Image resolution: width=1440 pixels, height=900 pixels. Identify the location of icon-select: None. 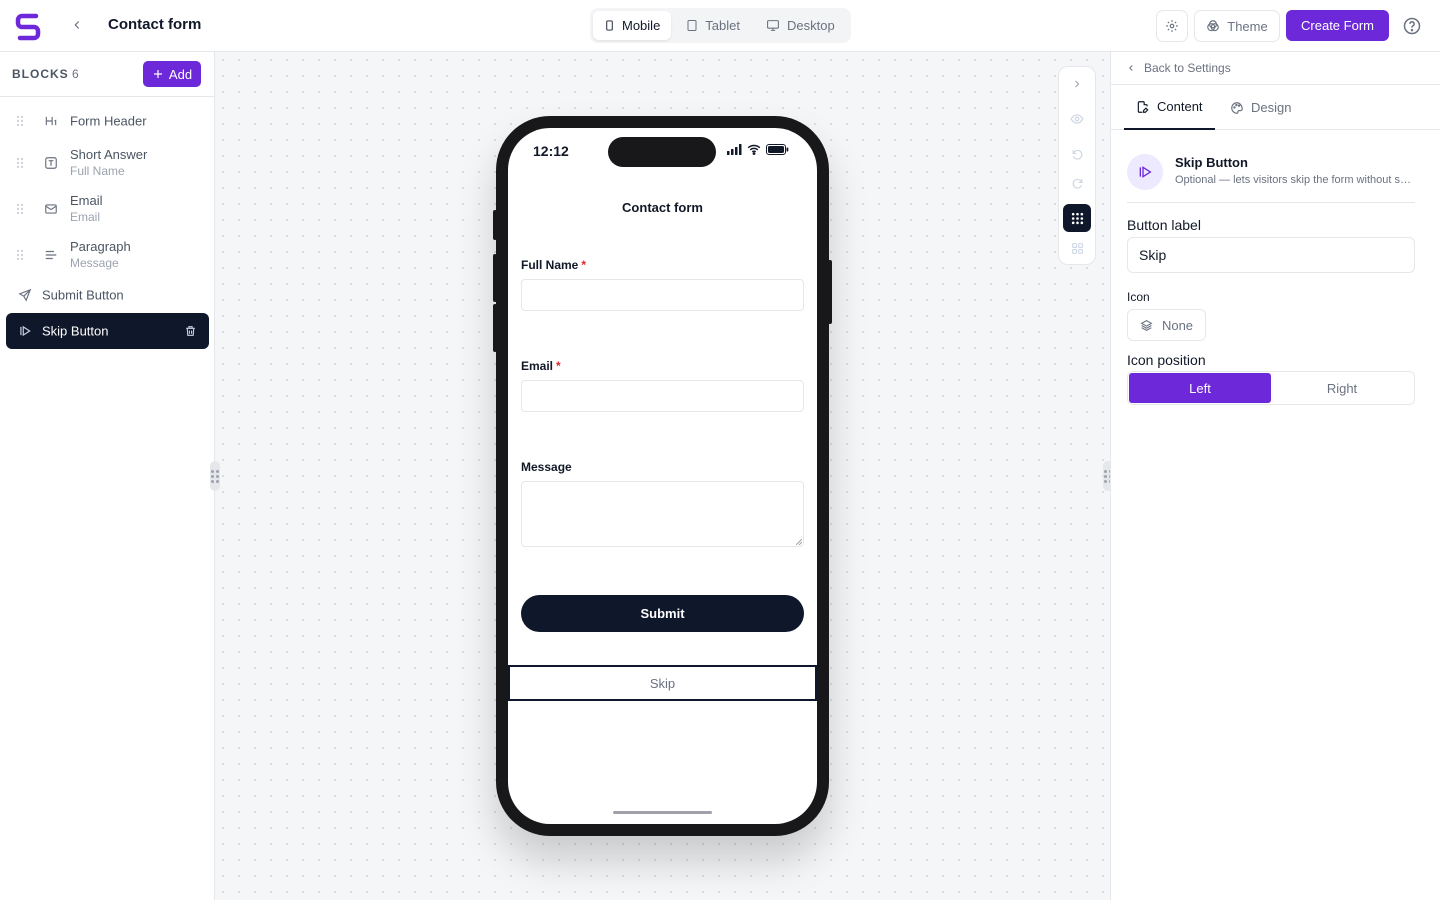
(1166, 325).